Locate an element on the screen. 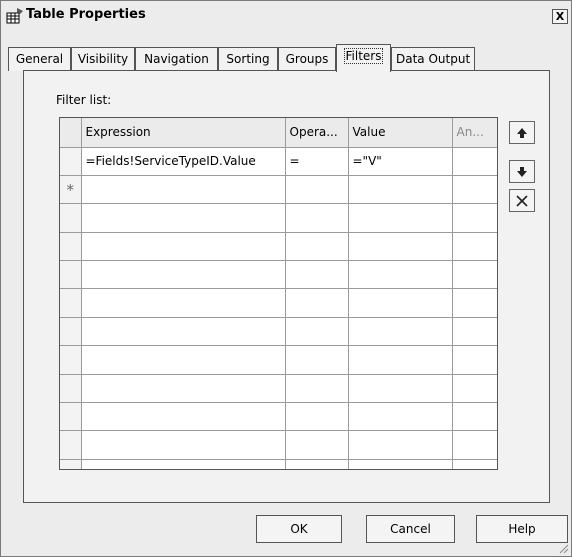 This screenshot has width=572, height=557. title-bar: Table Properties X is located at coordinates (286, 15).